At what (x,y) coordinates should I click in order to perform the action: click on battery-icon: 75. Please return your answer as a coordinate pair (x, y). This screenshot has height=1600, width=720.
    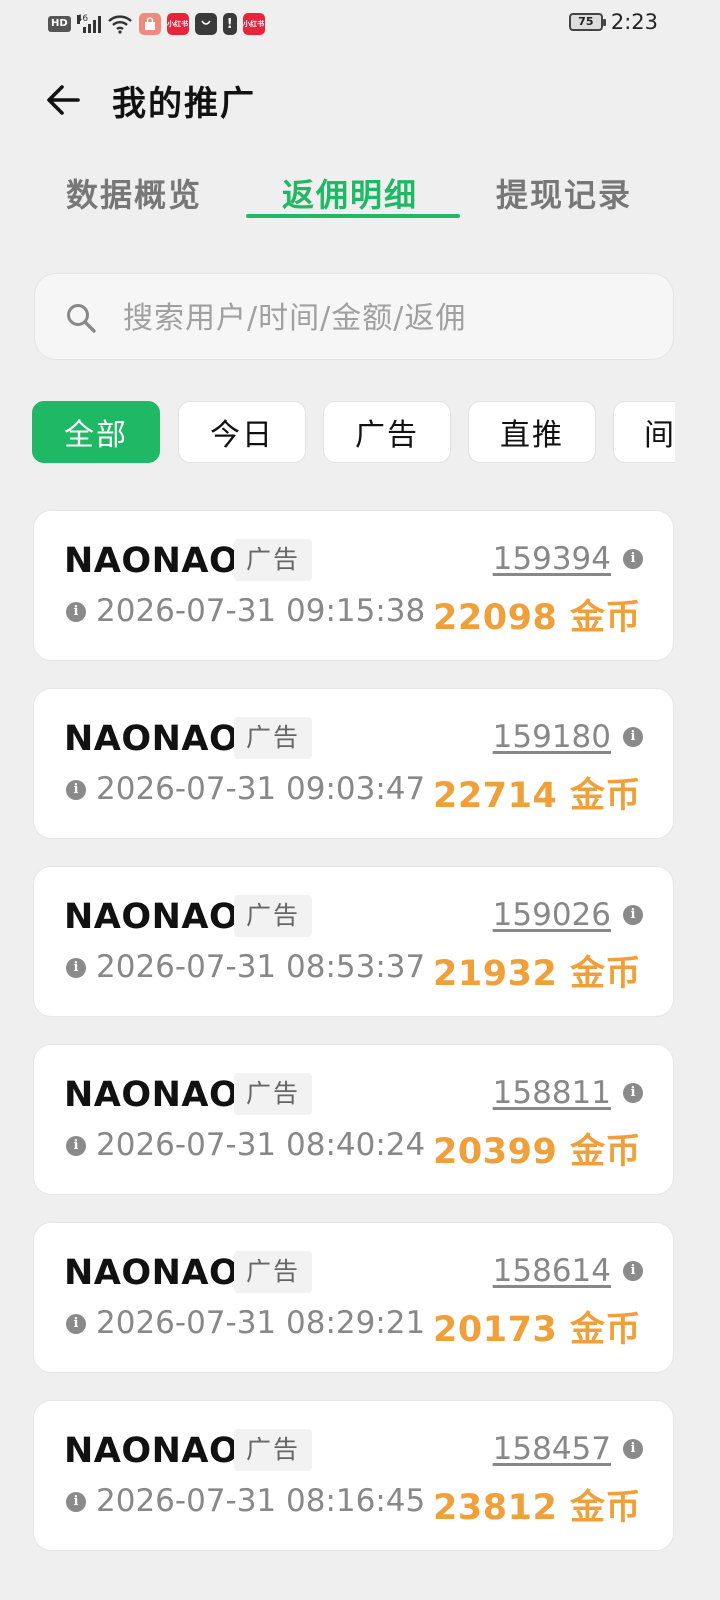
    Looking at the image, I should click on (587, 22).